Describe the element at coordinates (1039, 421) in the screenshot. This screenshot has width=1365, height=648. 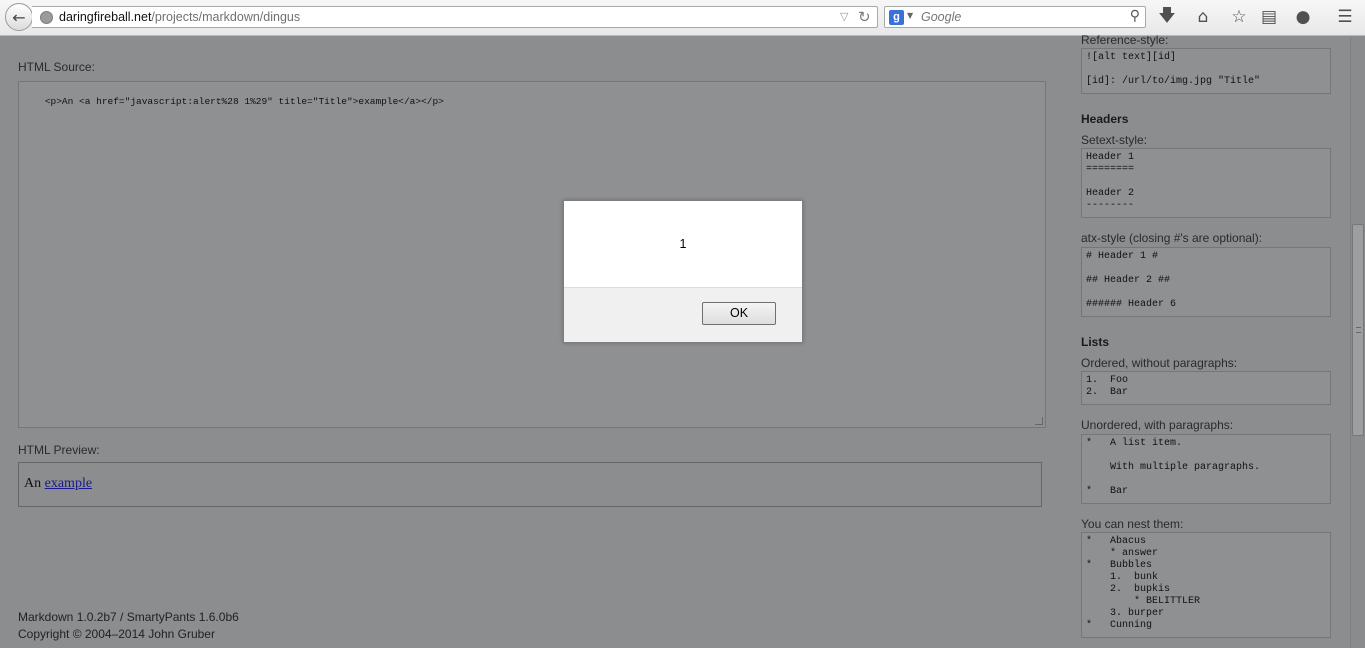
I see `resize-grip-icon` at that location.